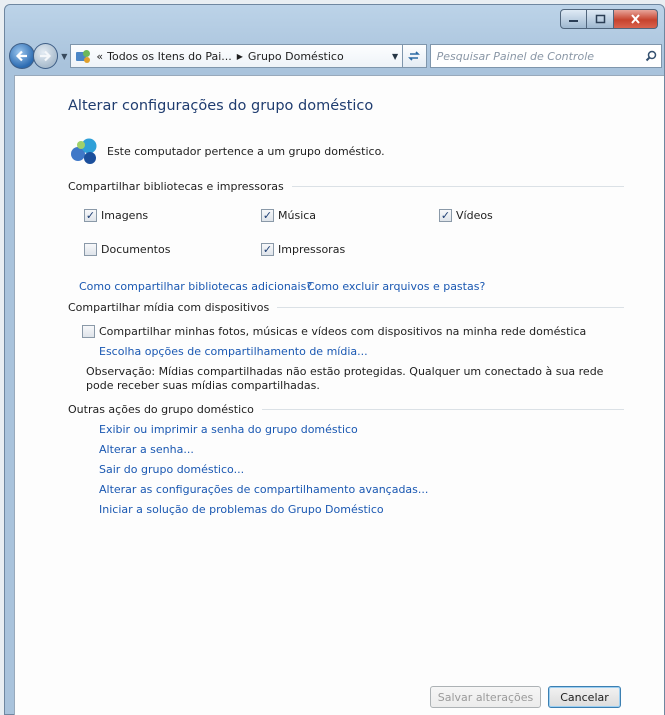  Describe the element at coordinates (99, 56) in the screenshot. I see `address-chevron: «` at that location.